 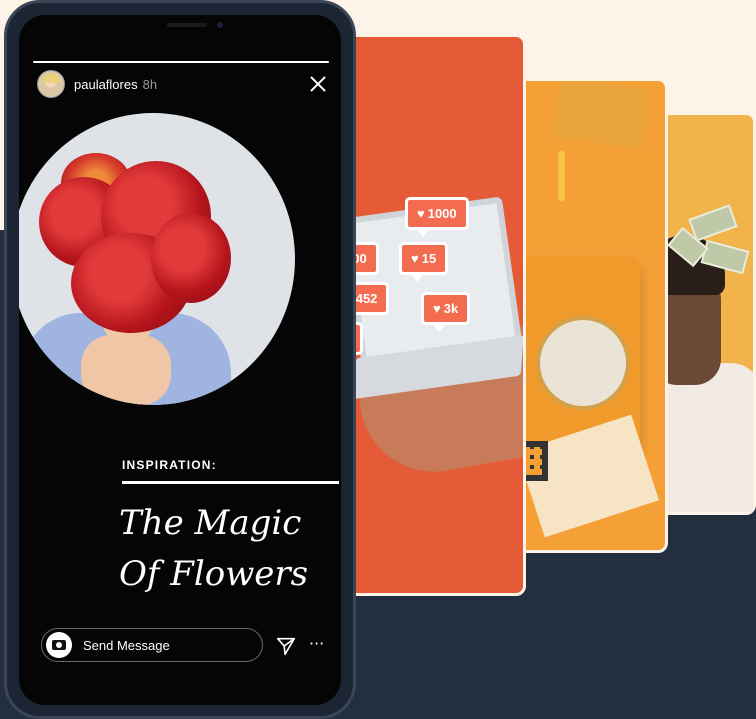 I want to click on story-photo, so click(x=157, y=259).